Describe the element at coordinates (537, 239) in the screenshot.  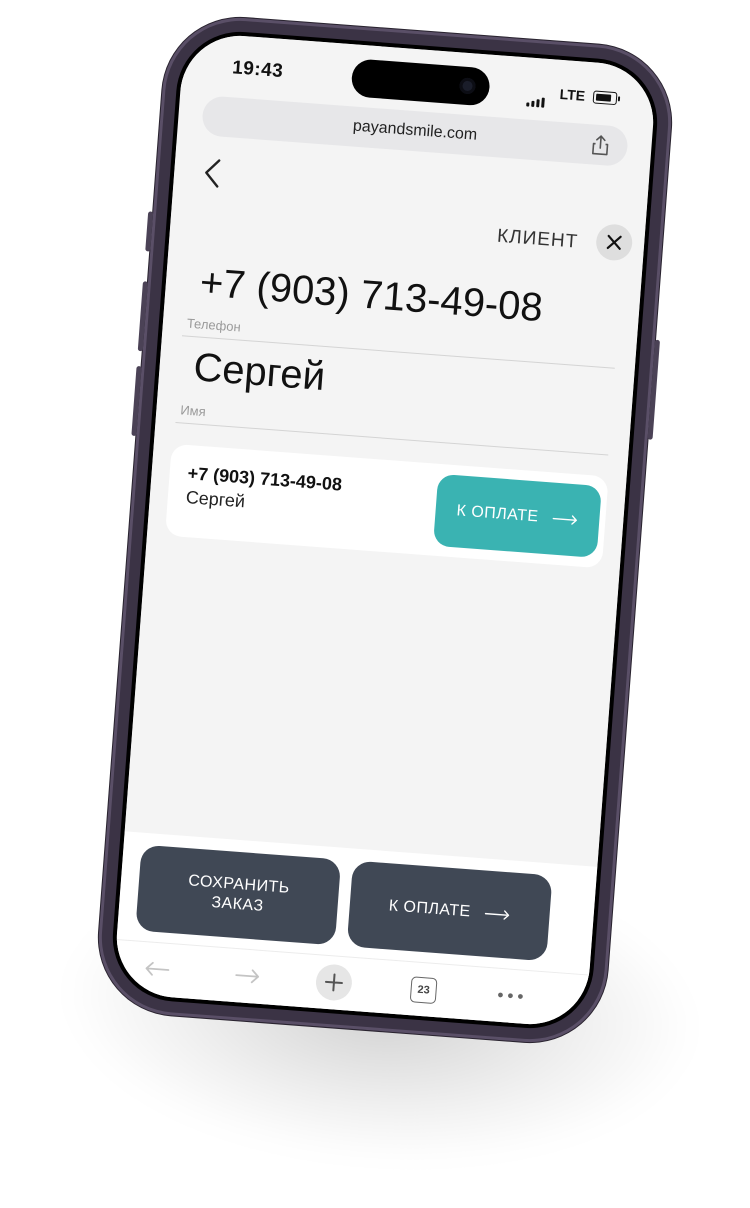
I see `page-title: КЛИЕНТ` at that location.